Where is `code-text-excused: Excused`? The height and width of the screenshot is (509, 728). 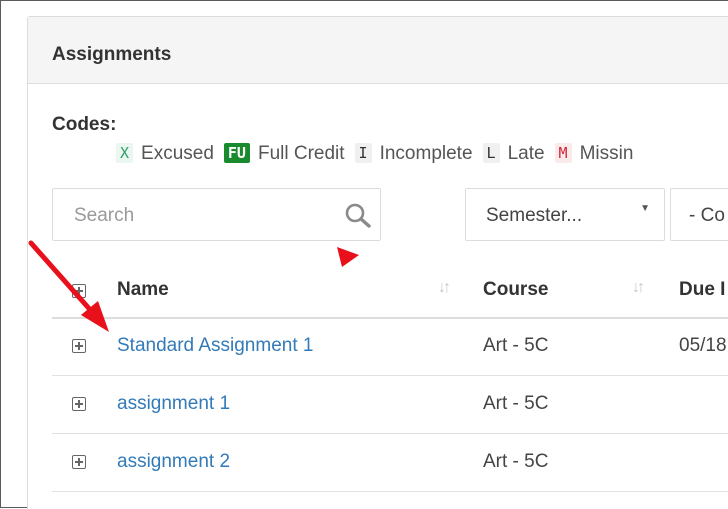 code-text-excused: Excused is located at coordinates (177, 153).